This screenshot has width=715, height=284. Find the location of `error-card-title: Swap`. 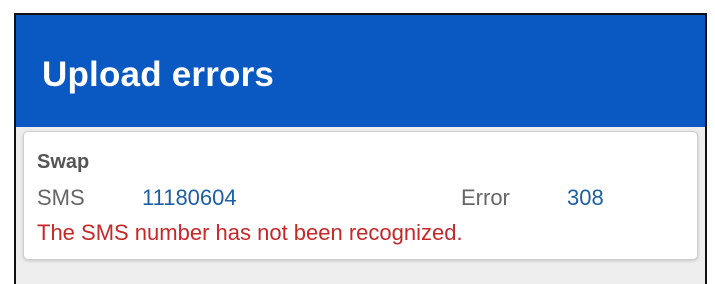

error-card-title: Swap is located at coordinates (63, 162).